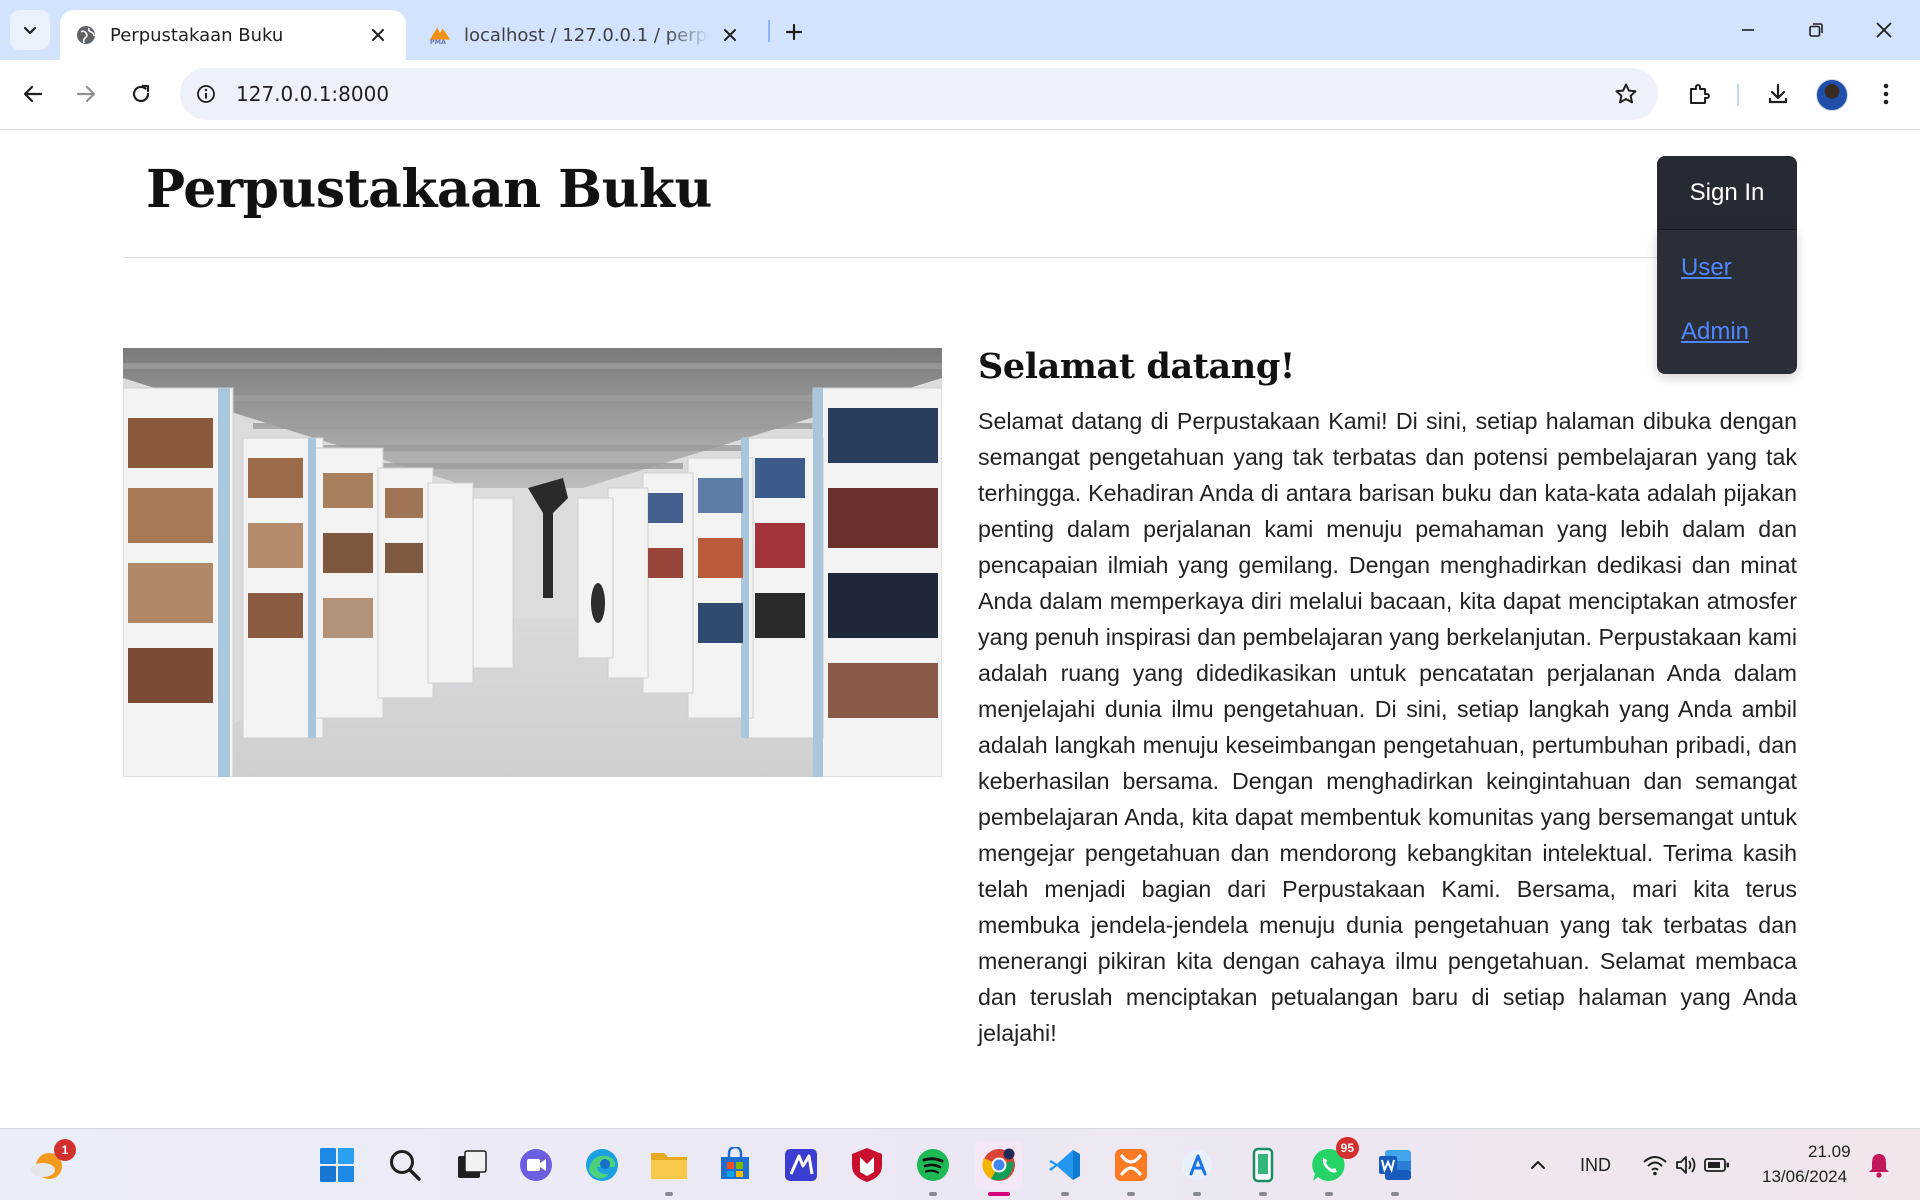 This screenshot has width=1920, height=1200. Describe the element at coordinates (1263, 1168) in the screenshot. I see `phone-link-icon` at that location.